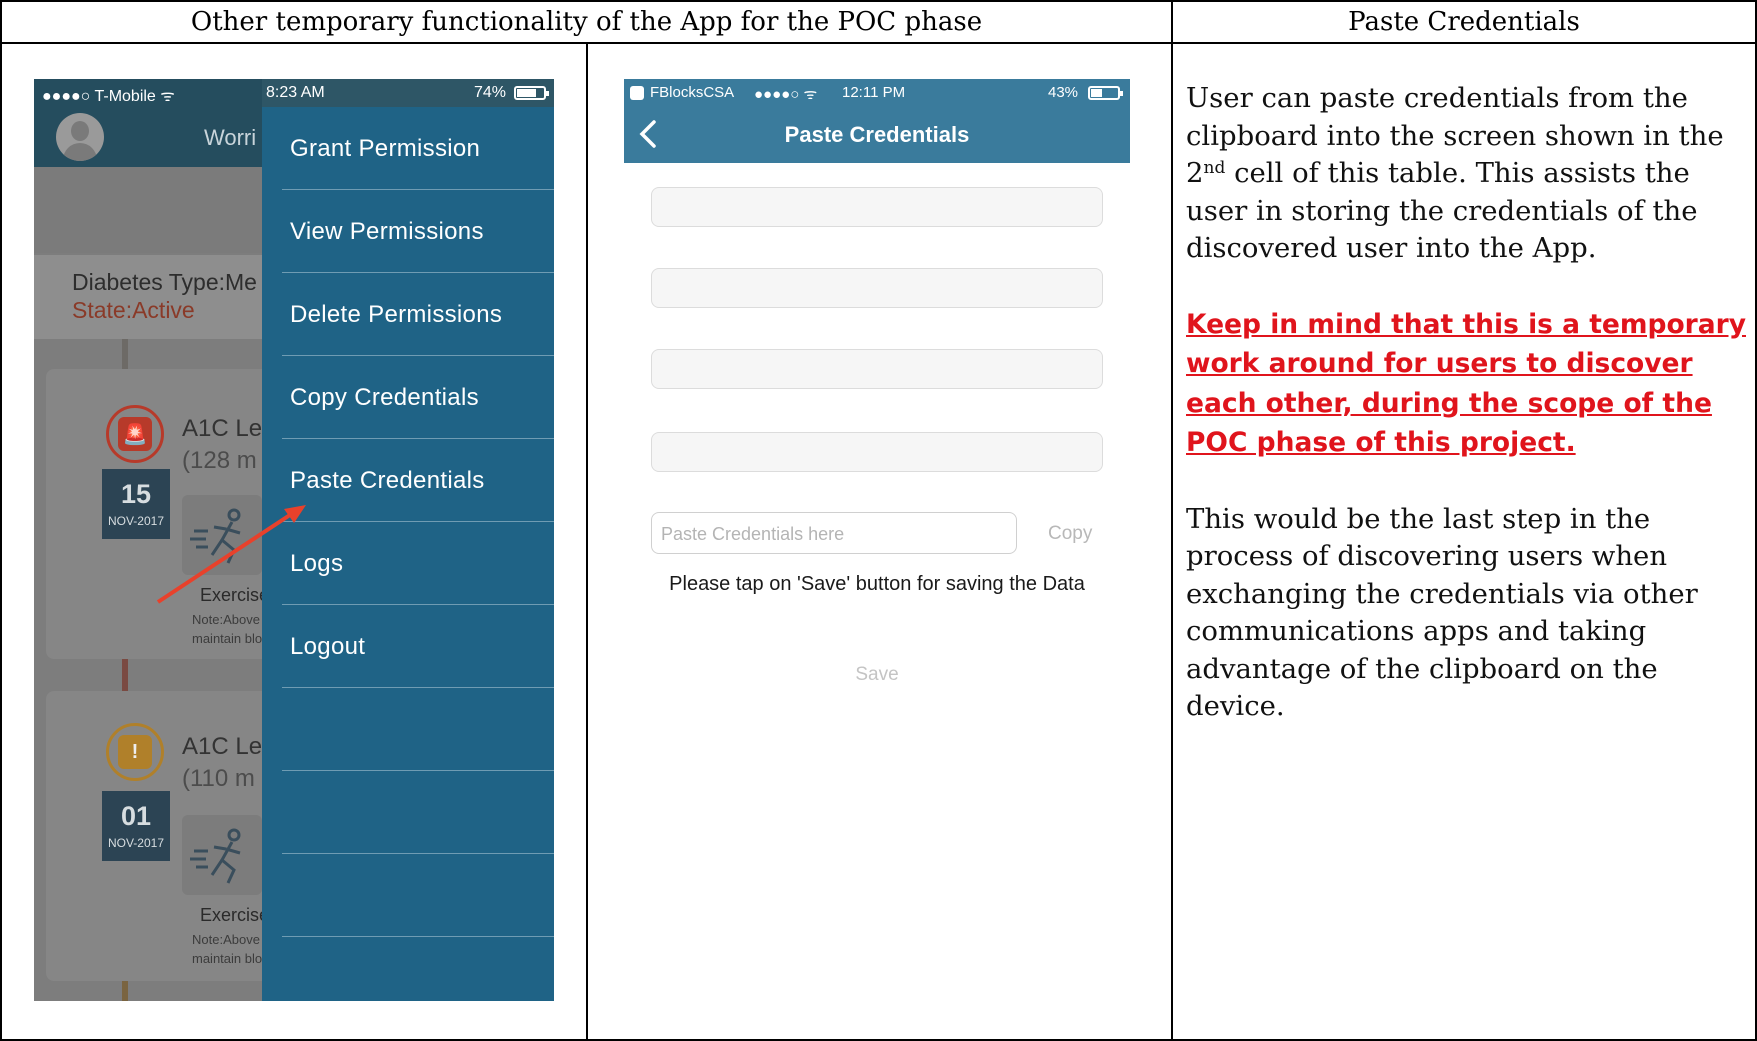 This screenshot has width=1757, height=1041. I want to click on status-time: 12:11 PM, so click(874, 92).